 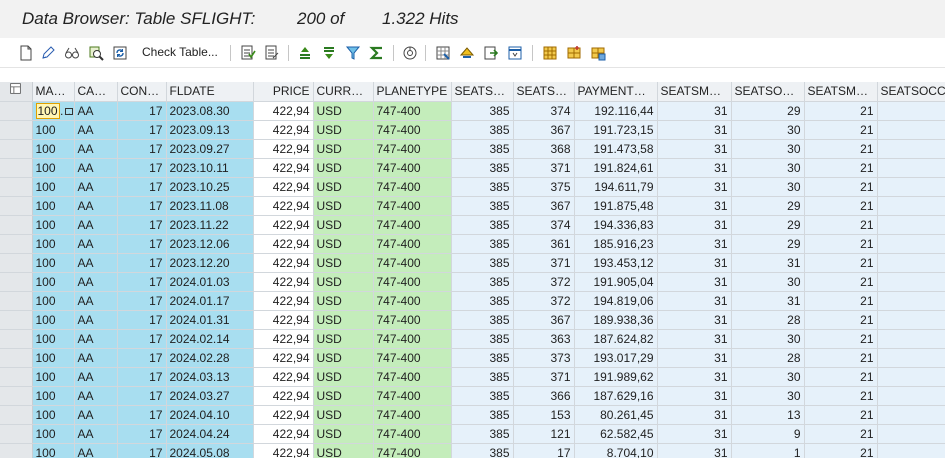 I want to click on table-cell: 2024.04.24, so click(x=210, y=434).